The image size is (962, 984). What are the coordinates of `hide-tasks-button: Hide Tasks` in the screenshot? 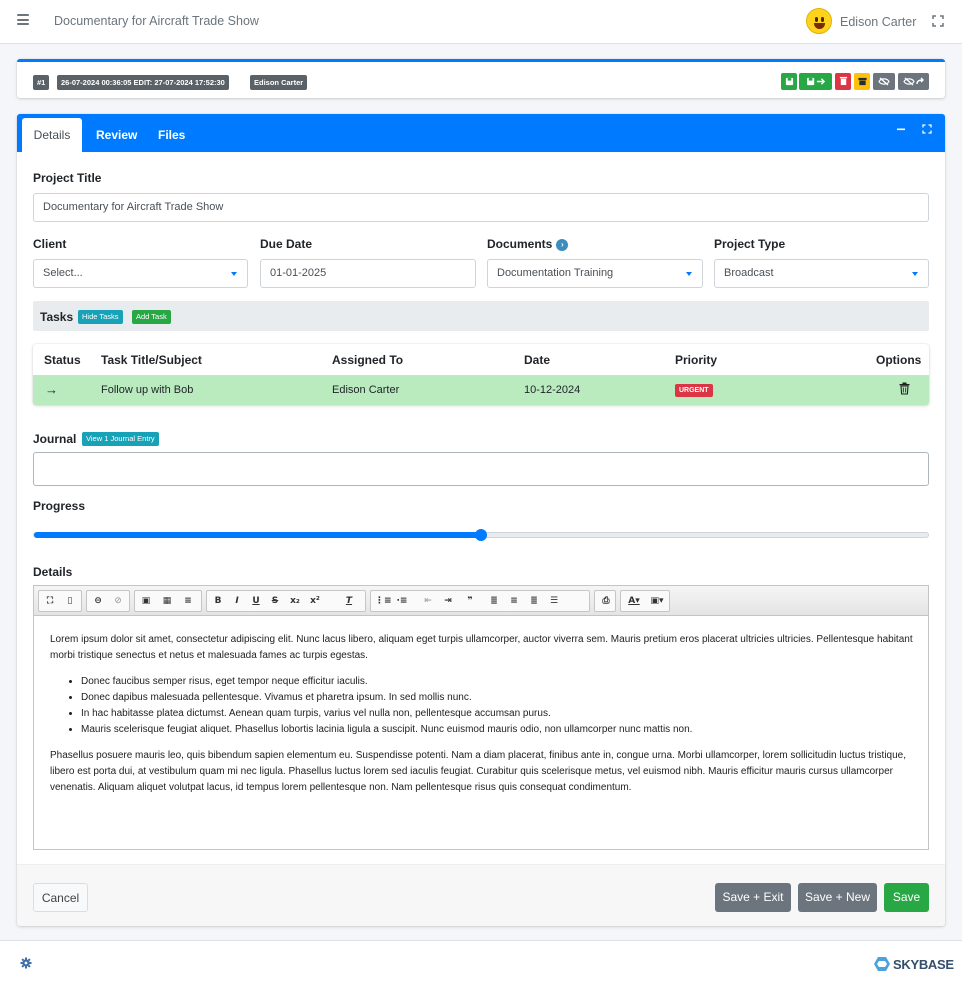 It's located at (100, 317).